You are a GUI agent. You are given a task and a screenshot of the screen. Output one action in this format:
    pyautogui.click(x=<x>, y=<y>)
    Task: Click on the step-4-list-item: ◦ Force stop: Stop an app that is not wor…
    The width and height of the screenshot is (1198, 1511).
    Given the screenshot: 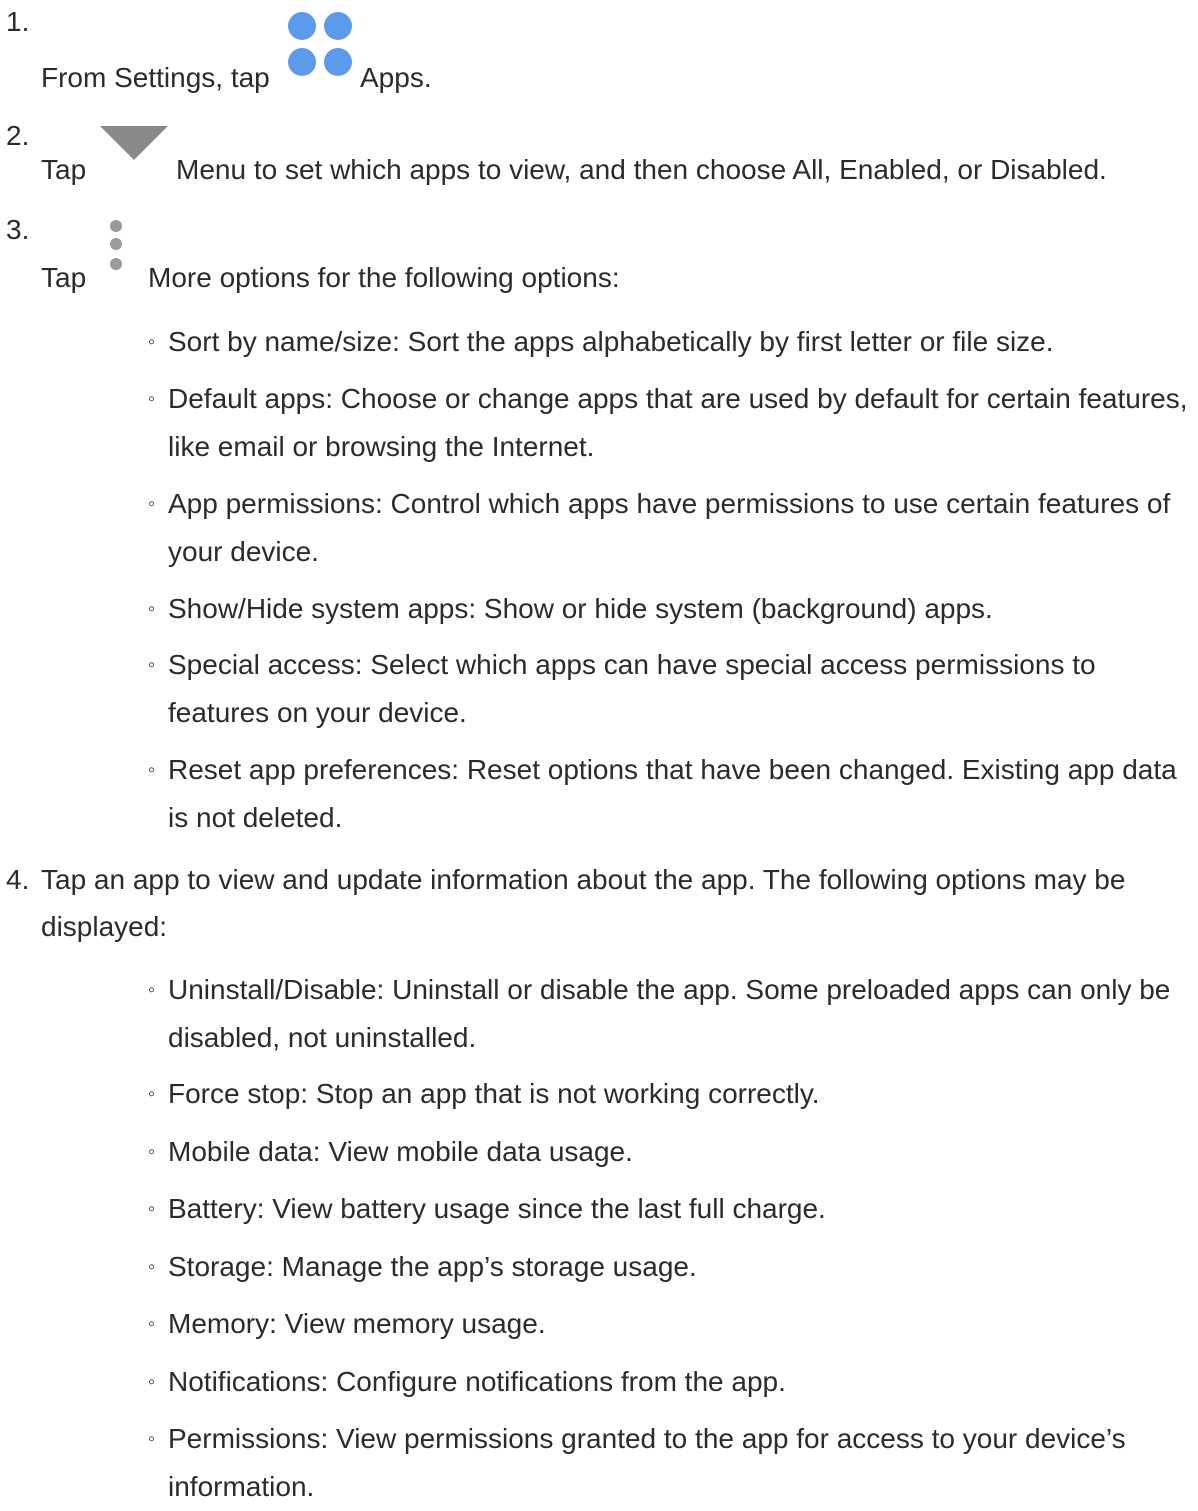 What is the action you would take?
    pyautogui.click(x=484, y=1093)
    